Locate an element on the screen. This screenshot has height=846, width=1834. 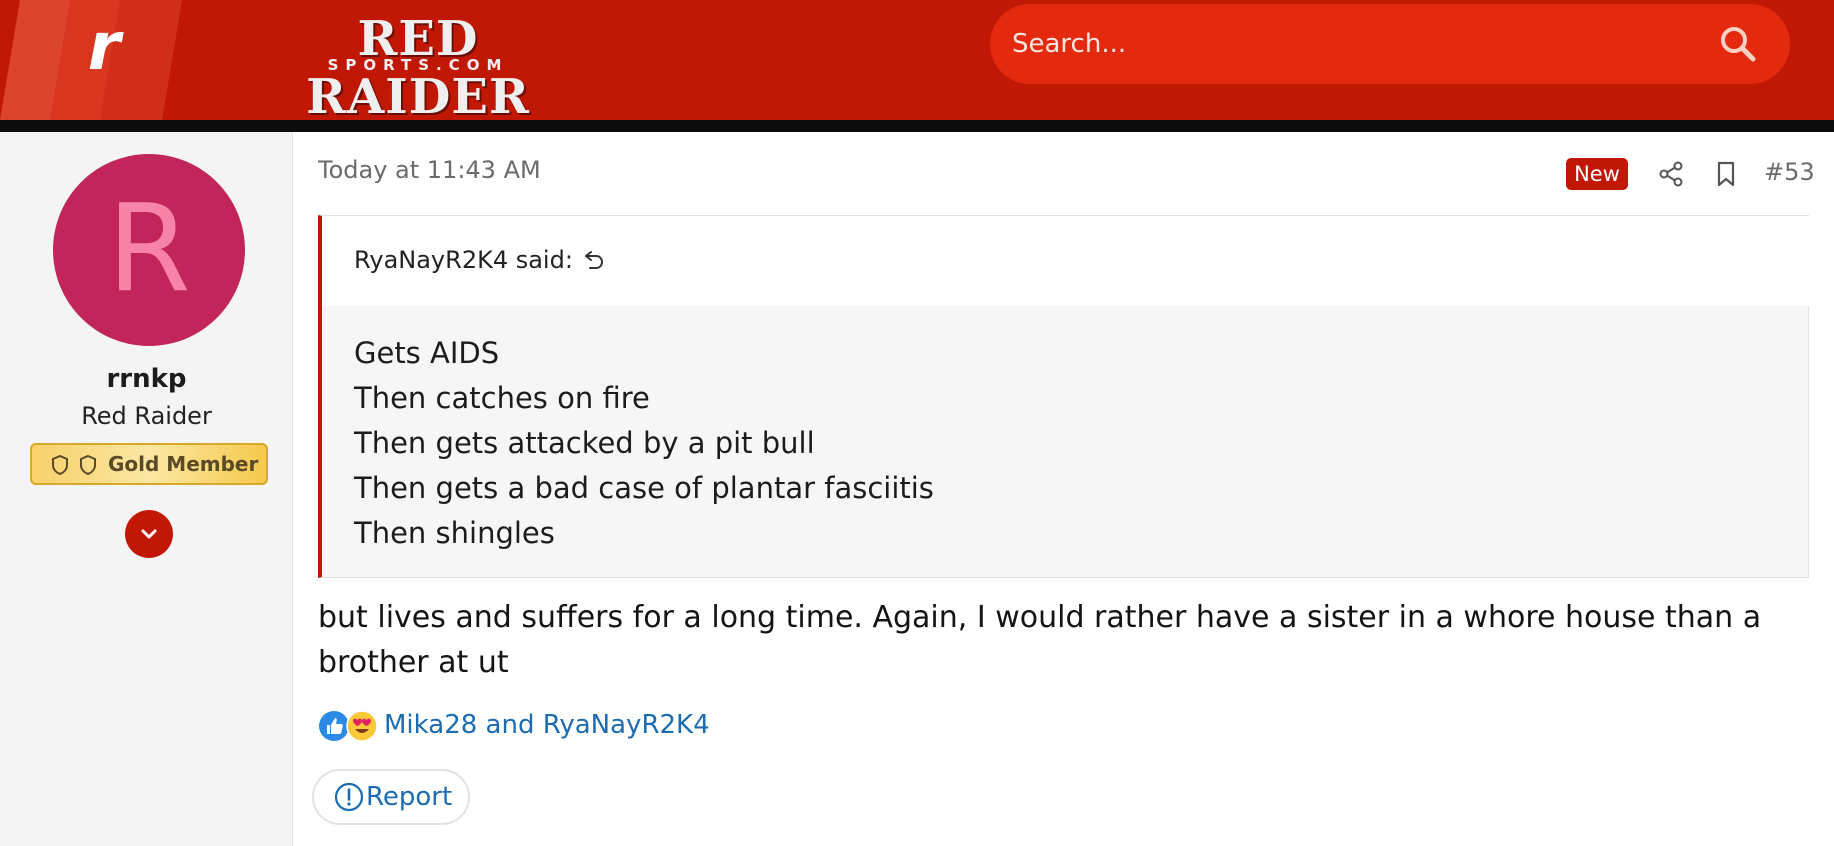
site-logo: r is located at coordinates (95, 60).